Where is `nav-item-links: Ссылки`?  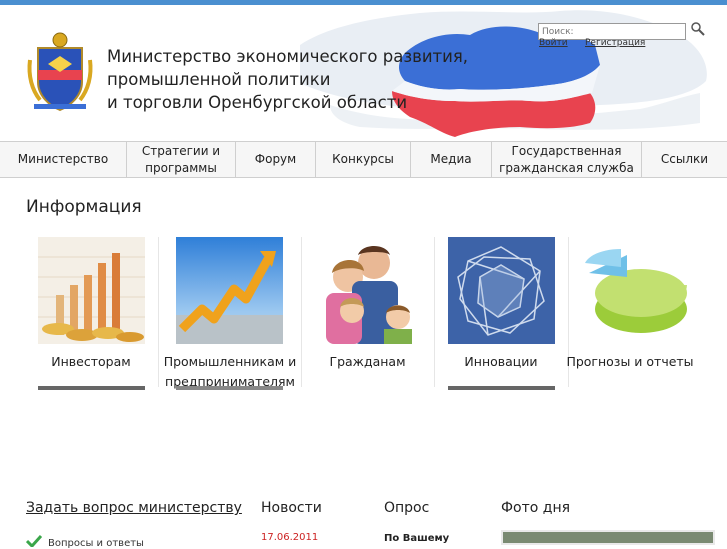
nav-item-links: Ссылки is located at coordinates (684, 159).